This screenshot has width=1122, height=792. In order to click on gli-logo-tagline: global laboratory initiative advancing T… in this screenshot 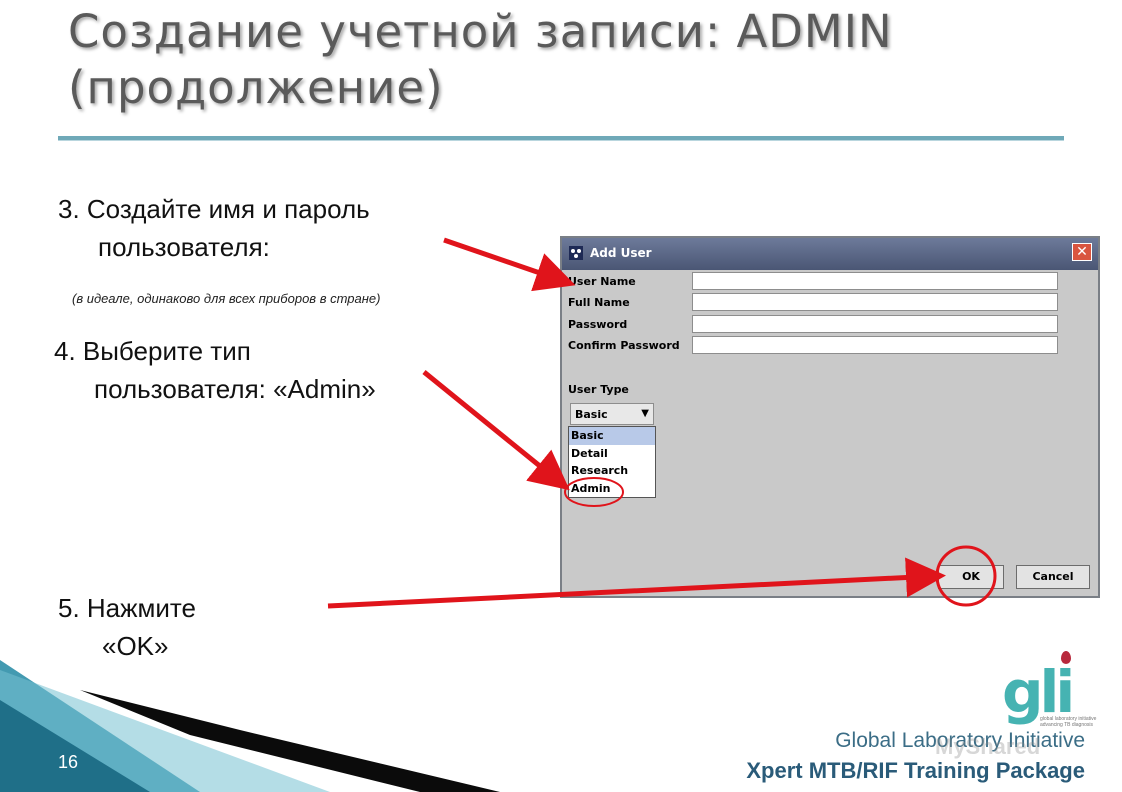, I will do `click(1068, 722)`.